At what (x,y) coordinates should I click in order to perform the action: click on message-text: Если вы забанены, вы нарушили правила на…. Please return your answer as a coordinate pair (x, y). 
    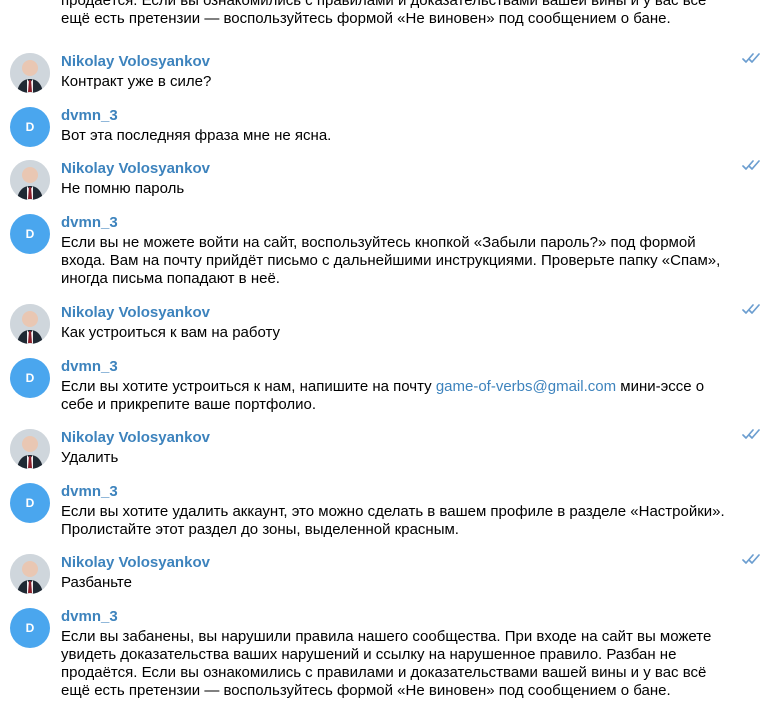
    Looking at the image, I should click on (401, 664).